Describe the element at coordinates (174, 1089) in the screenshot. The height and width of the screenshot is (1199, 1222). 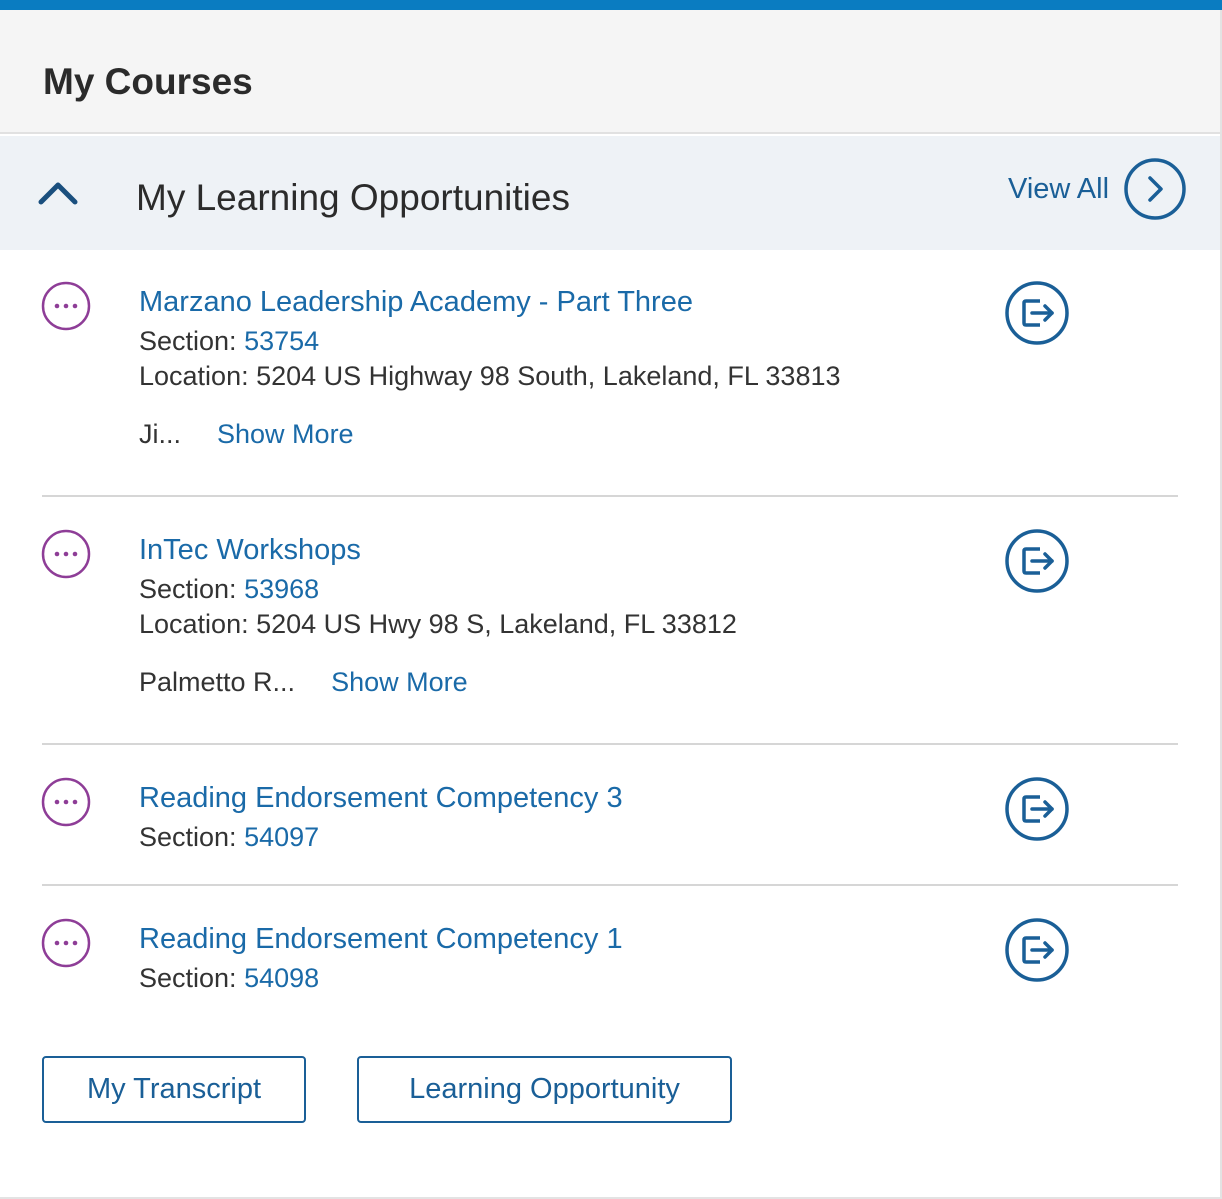
I see `my-transcript-button: My Transcript` at that location.